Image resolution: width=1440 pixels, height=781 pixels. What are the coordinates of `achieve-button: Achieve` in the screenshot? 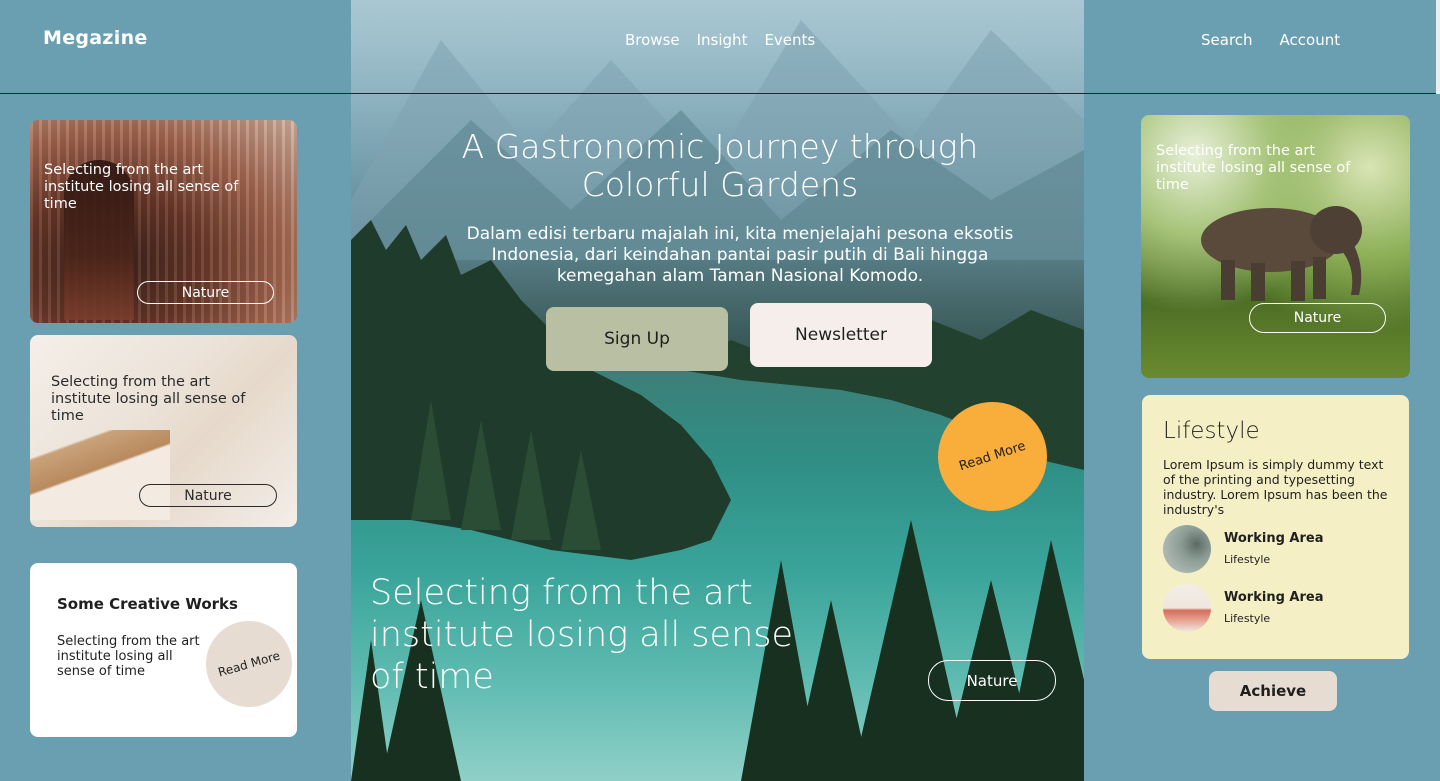 It's located at (1273, 691).